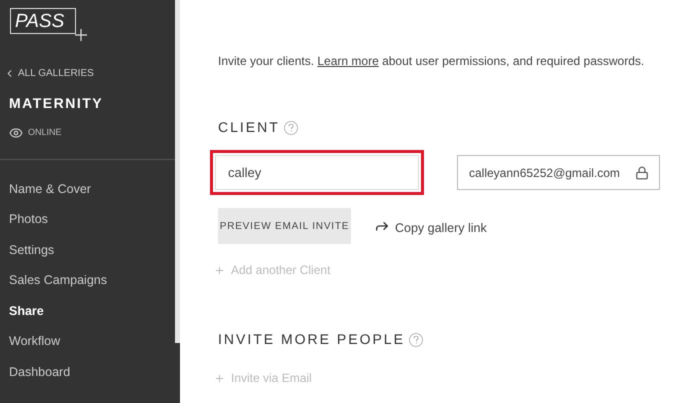  Describe the element at coordinates (441, 228) in the screenshot. I see `copy-link: Copy gallery link` at that location.